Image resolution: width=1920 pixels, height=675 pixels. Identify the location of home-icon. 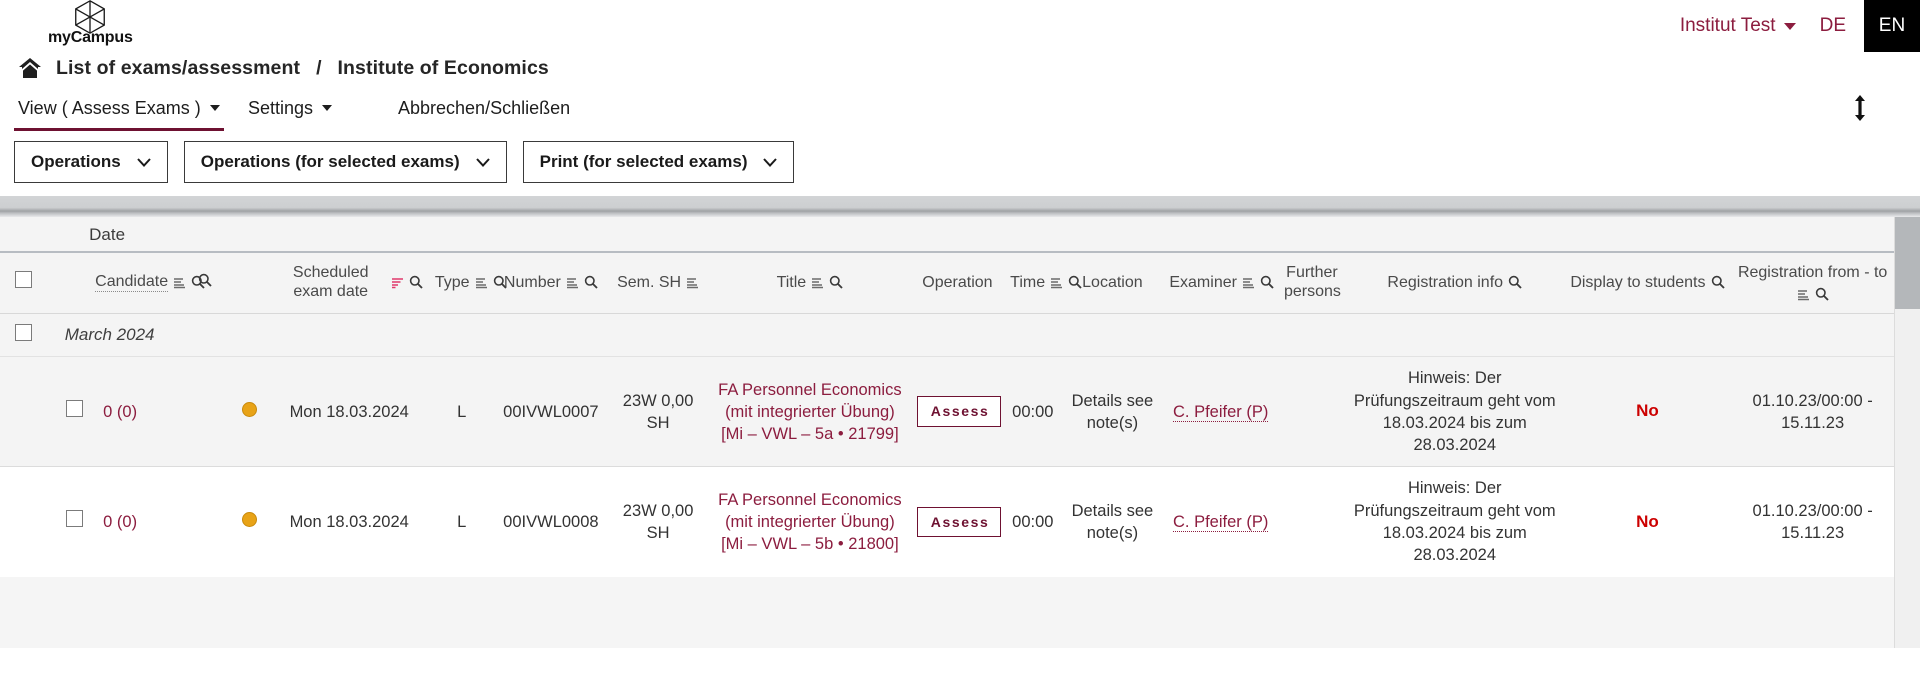
(30, 68).